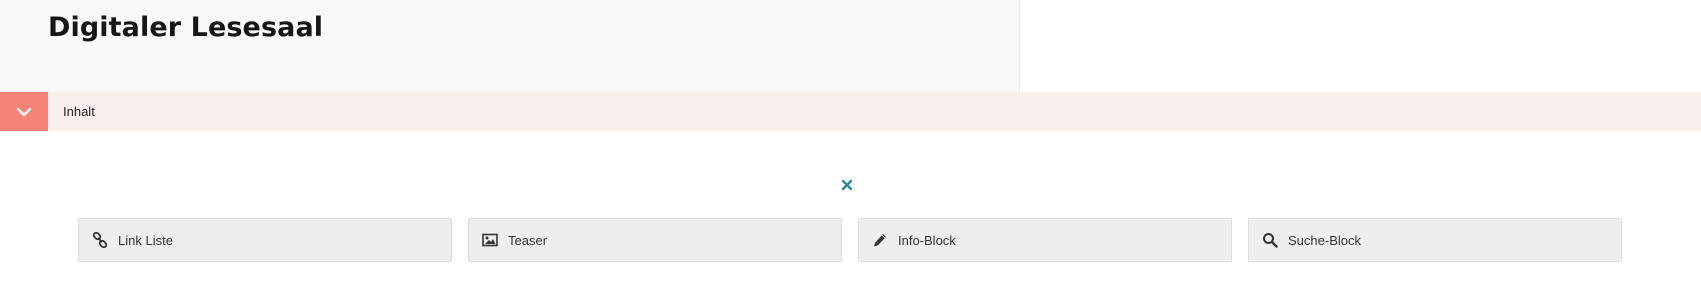 Image resolution: width=1701 pixels, height=286 pixels. Describe the element at coordinates (1435, 240) in the screenshot. I see `search-block-button: Suche-Block` at that location.